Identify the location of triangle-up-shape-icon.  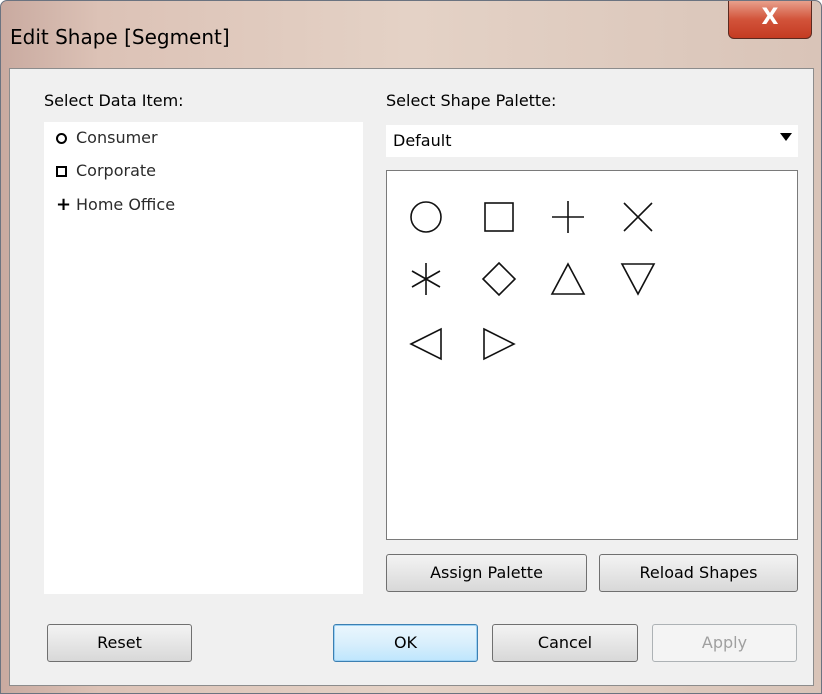
(568, 279).